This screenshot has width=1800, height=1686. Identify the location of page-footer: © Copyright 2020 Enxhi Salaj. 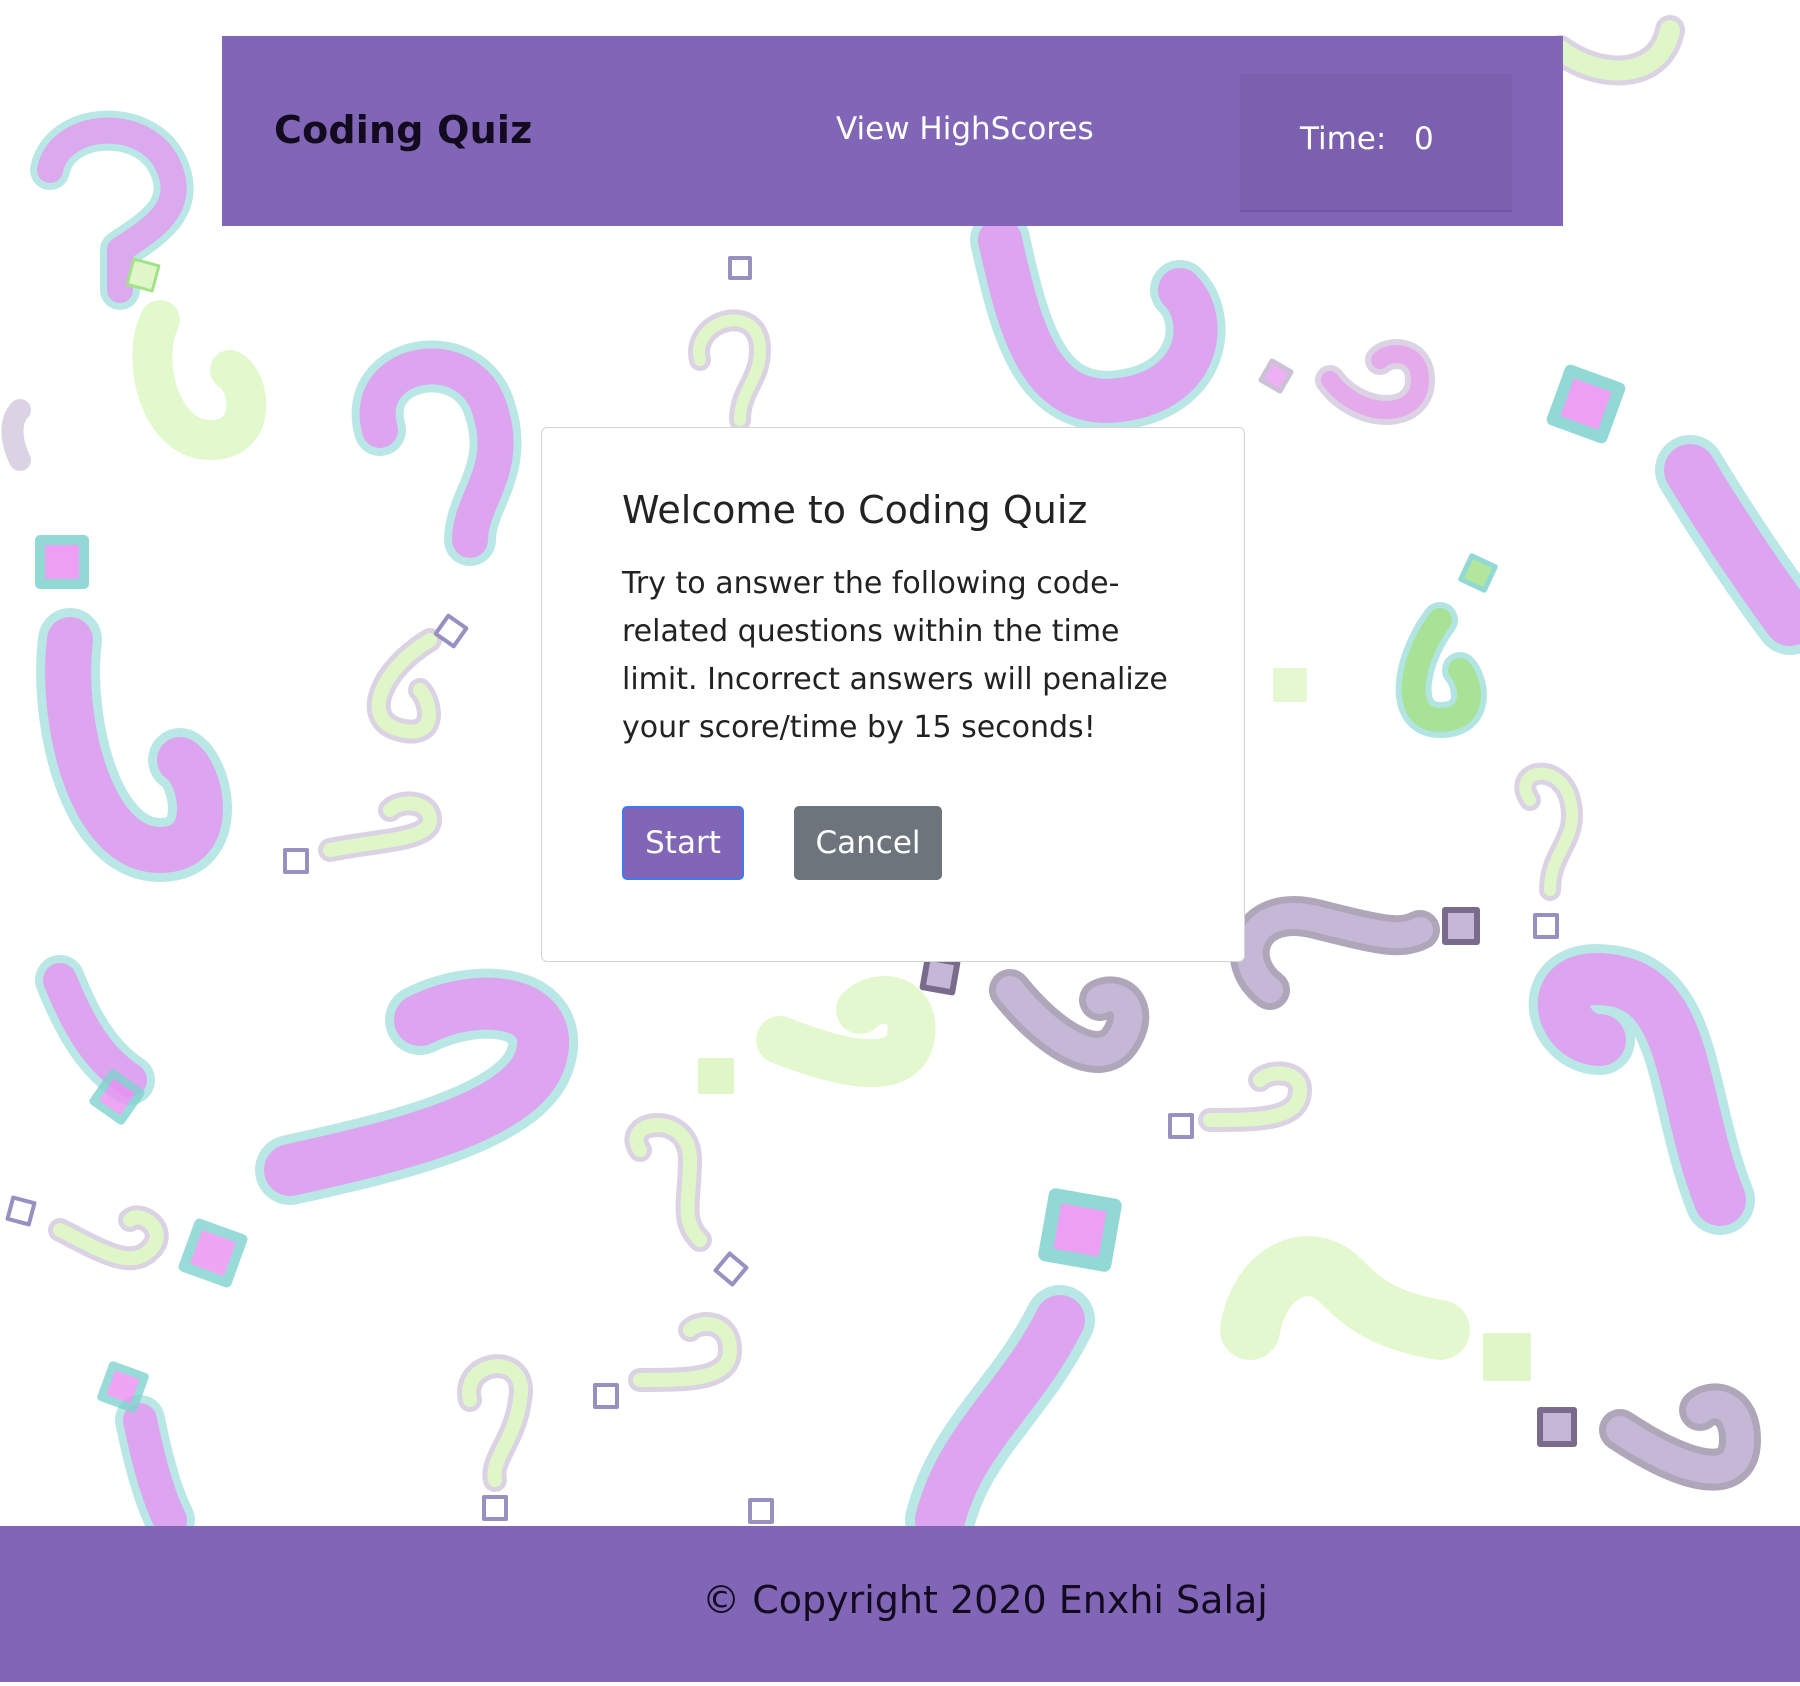
(900, 1604).